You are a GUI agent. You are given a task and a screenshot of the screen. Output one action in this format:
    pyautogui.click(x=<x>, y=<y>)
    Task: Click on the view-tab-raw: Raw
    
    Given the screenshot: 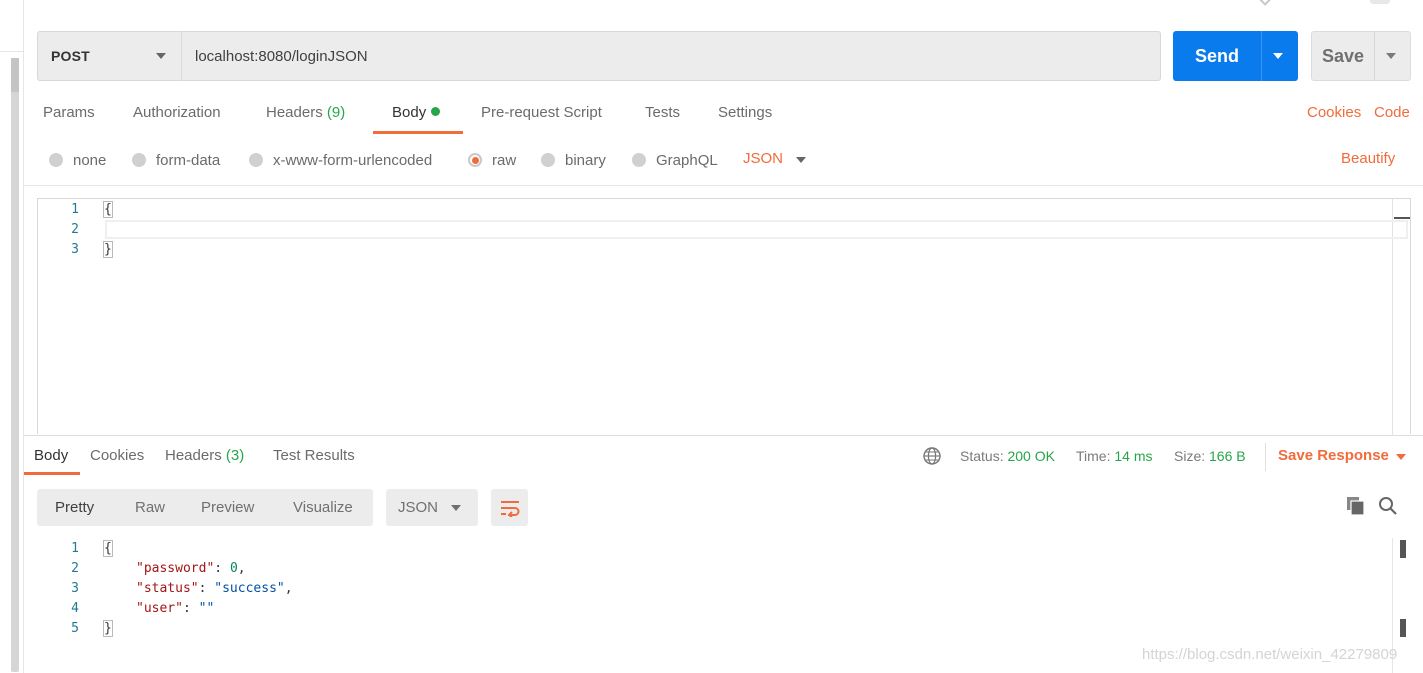 What is the action you would take?
    pyautogui.click(x=150, y=507)
    